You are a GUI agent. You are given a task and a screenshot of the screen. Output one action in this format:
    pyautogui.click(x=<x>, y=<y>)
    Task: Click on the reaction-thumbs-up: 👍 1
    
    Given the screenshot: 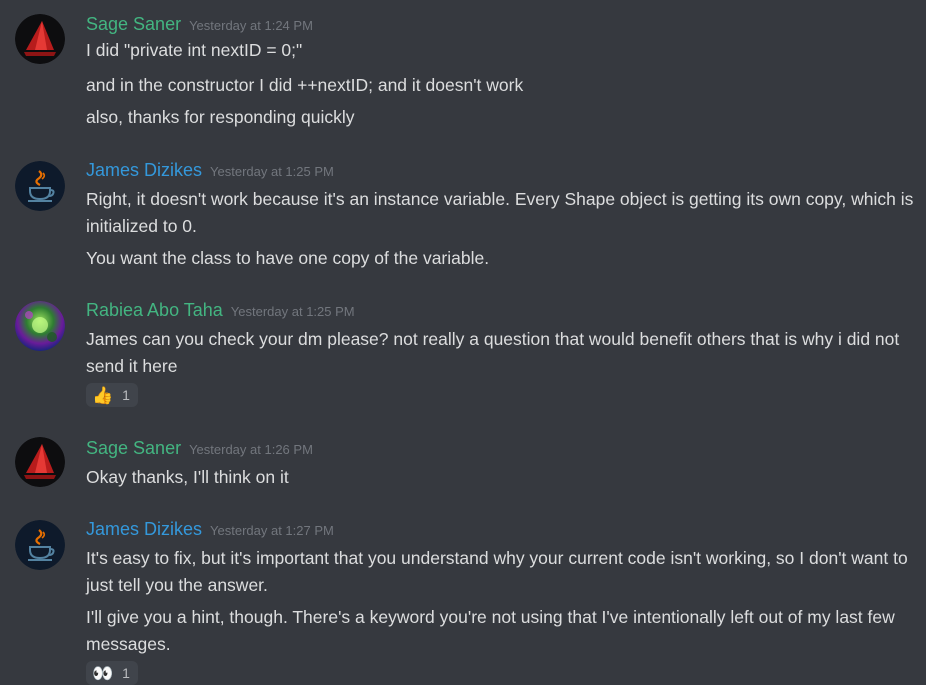 What is the action you would take?
    pyautogui.click(x=112, y=395)
    